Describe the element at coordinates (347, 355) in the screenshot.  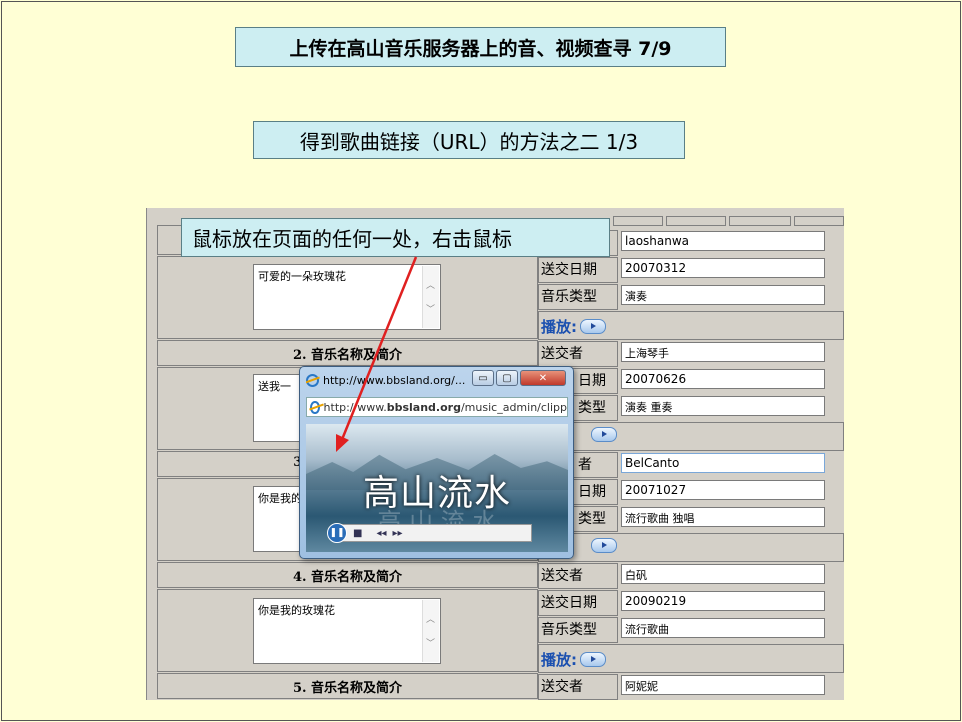
I see `section-title: 2. 音乐名称及简介` at that location.